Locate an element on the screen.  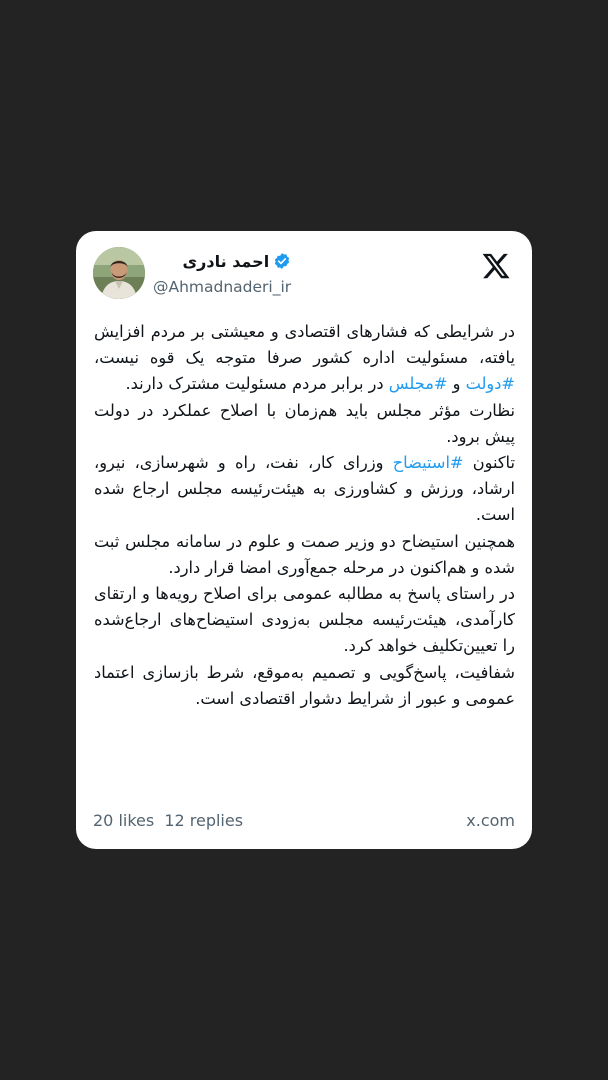
replies-count: 12 replies is located at coordinates (203, 820).